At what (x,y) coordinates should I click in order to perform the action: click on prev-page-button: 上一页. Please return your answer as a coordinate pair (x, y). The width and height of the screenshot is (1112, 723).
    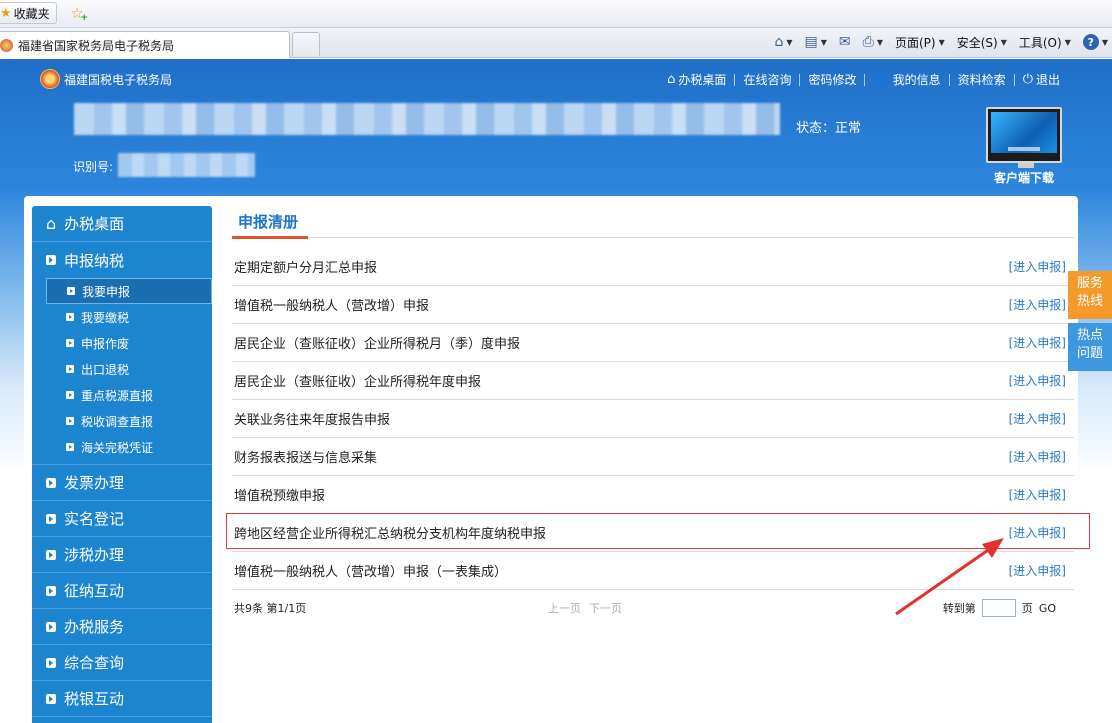
    Looking at the image, I should click on (564, 608).